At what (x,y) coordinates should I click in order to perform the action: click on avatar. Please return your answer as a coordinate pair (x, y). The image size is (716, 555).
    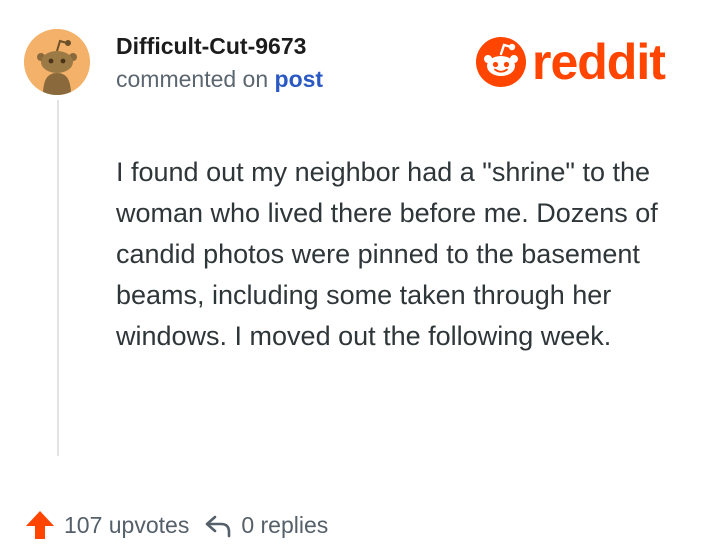
    Looking at the image, I should click on (57, 62).